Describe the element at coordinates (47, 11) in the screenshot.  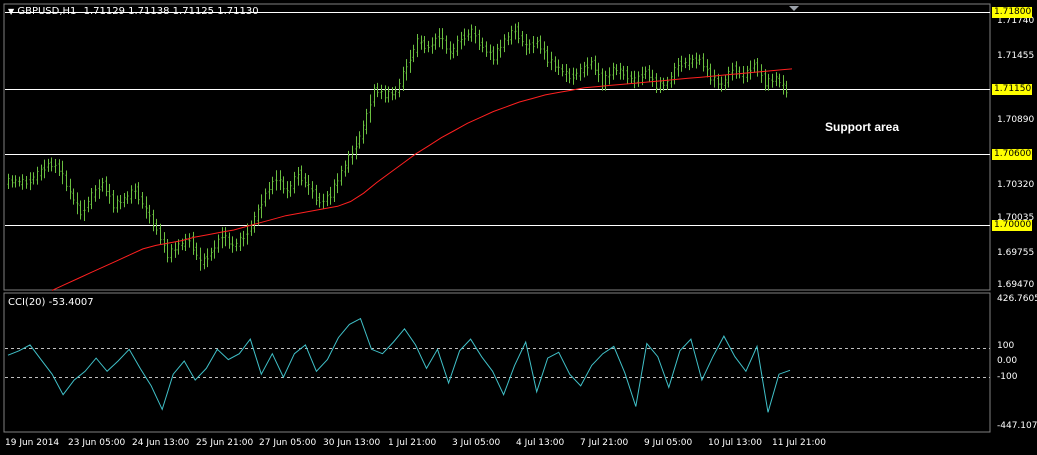
I see `symbol-label: GBPUSD,H1` at that location.